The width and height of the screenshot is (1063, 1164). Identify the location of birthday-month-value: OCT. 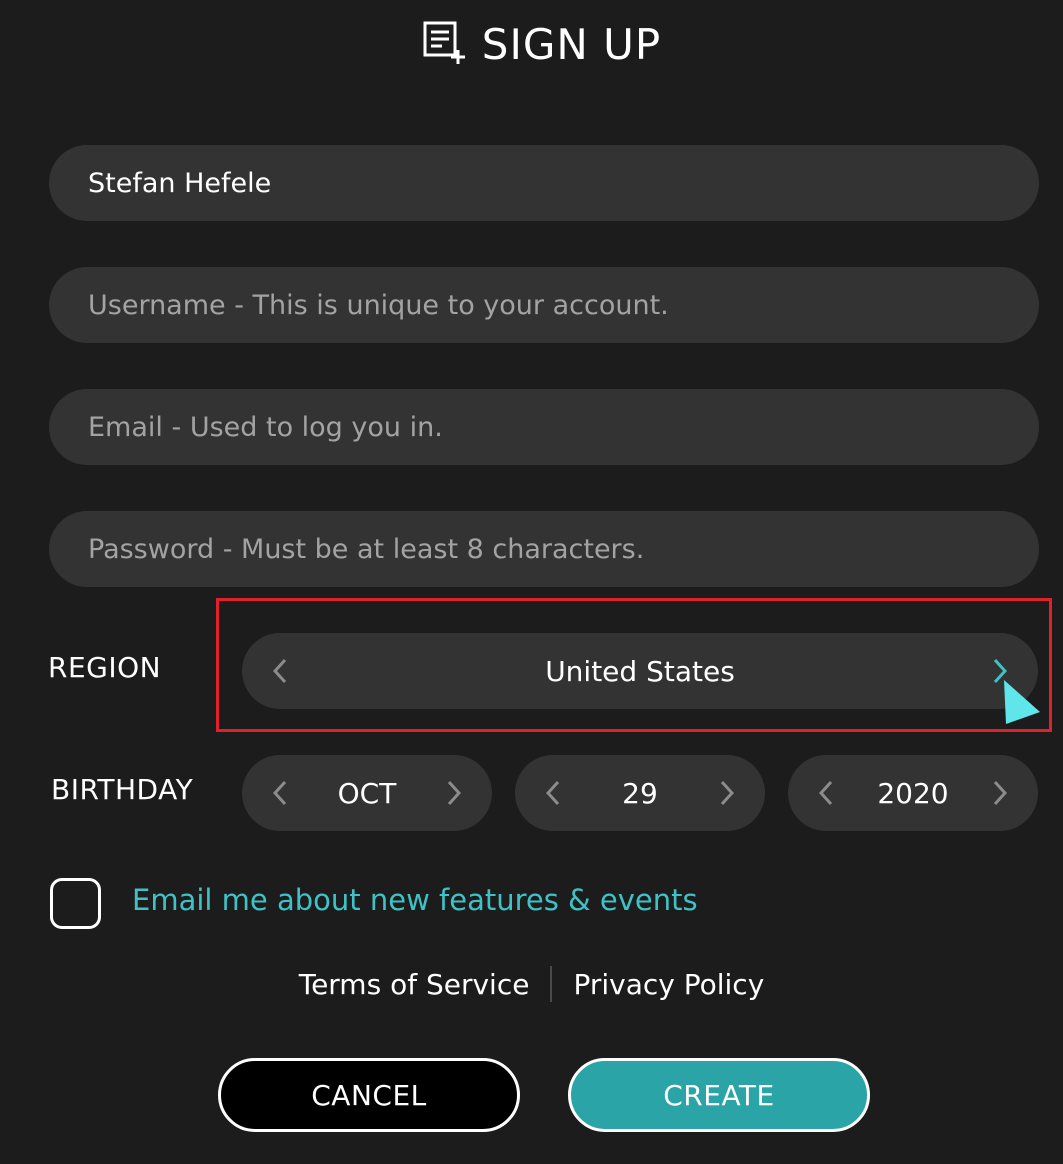
(367, 793).